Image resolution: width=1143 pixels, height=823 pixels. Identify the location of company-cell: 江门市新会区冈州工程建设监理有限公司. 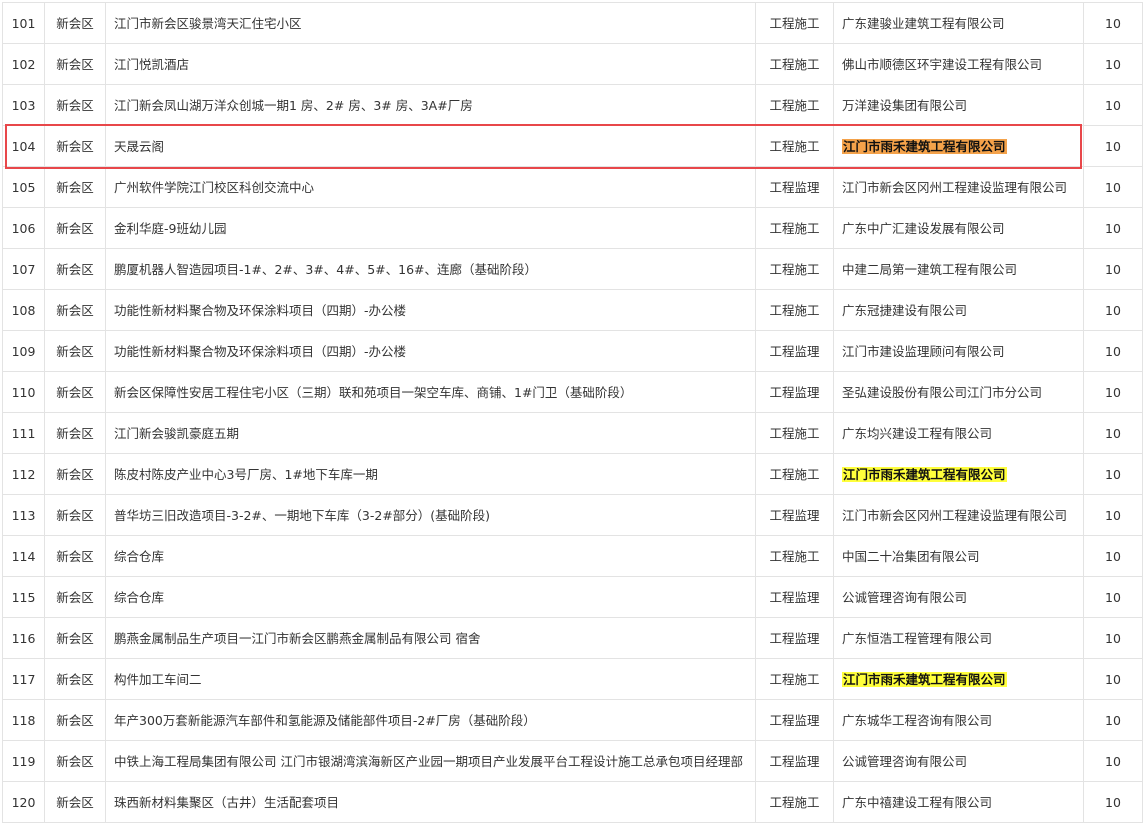
(958, 515).